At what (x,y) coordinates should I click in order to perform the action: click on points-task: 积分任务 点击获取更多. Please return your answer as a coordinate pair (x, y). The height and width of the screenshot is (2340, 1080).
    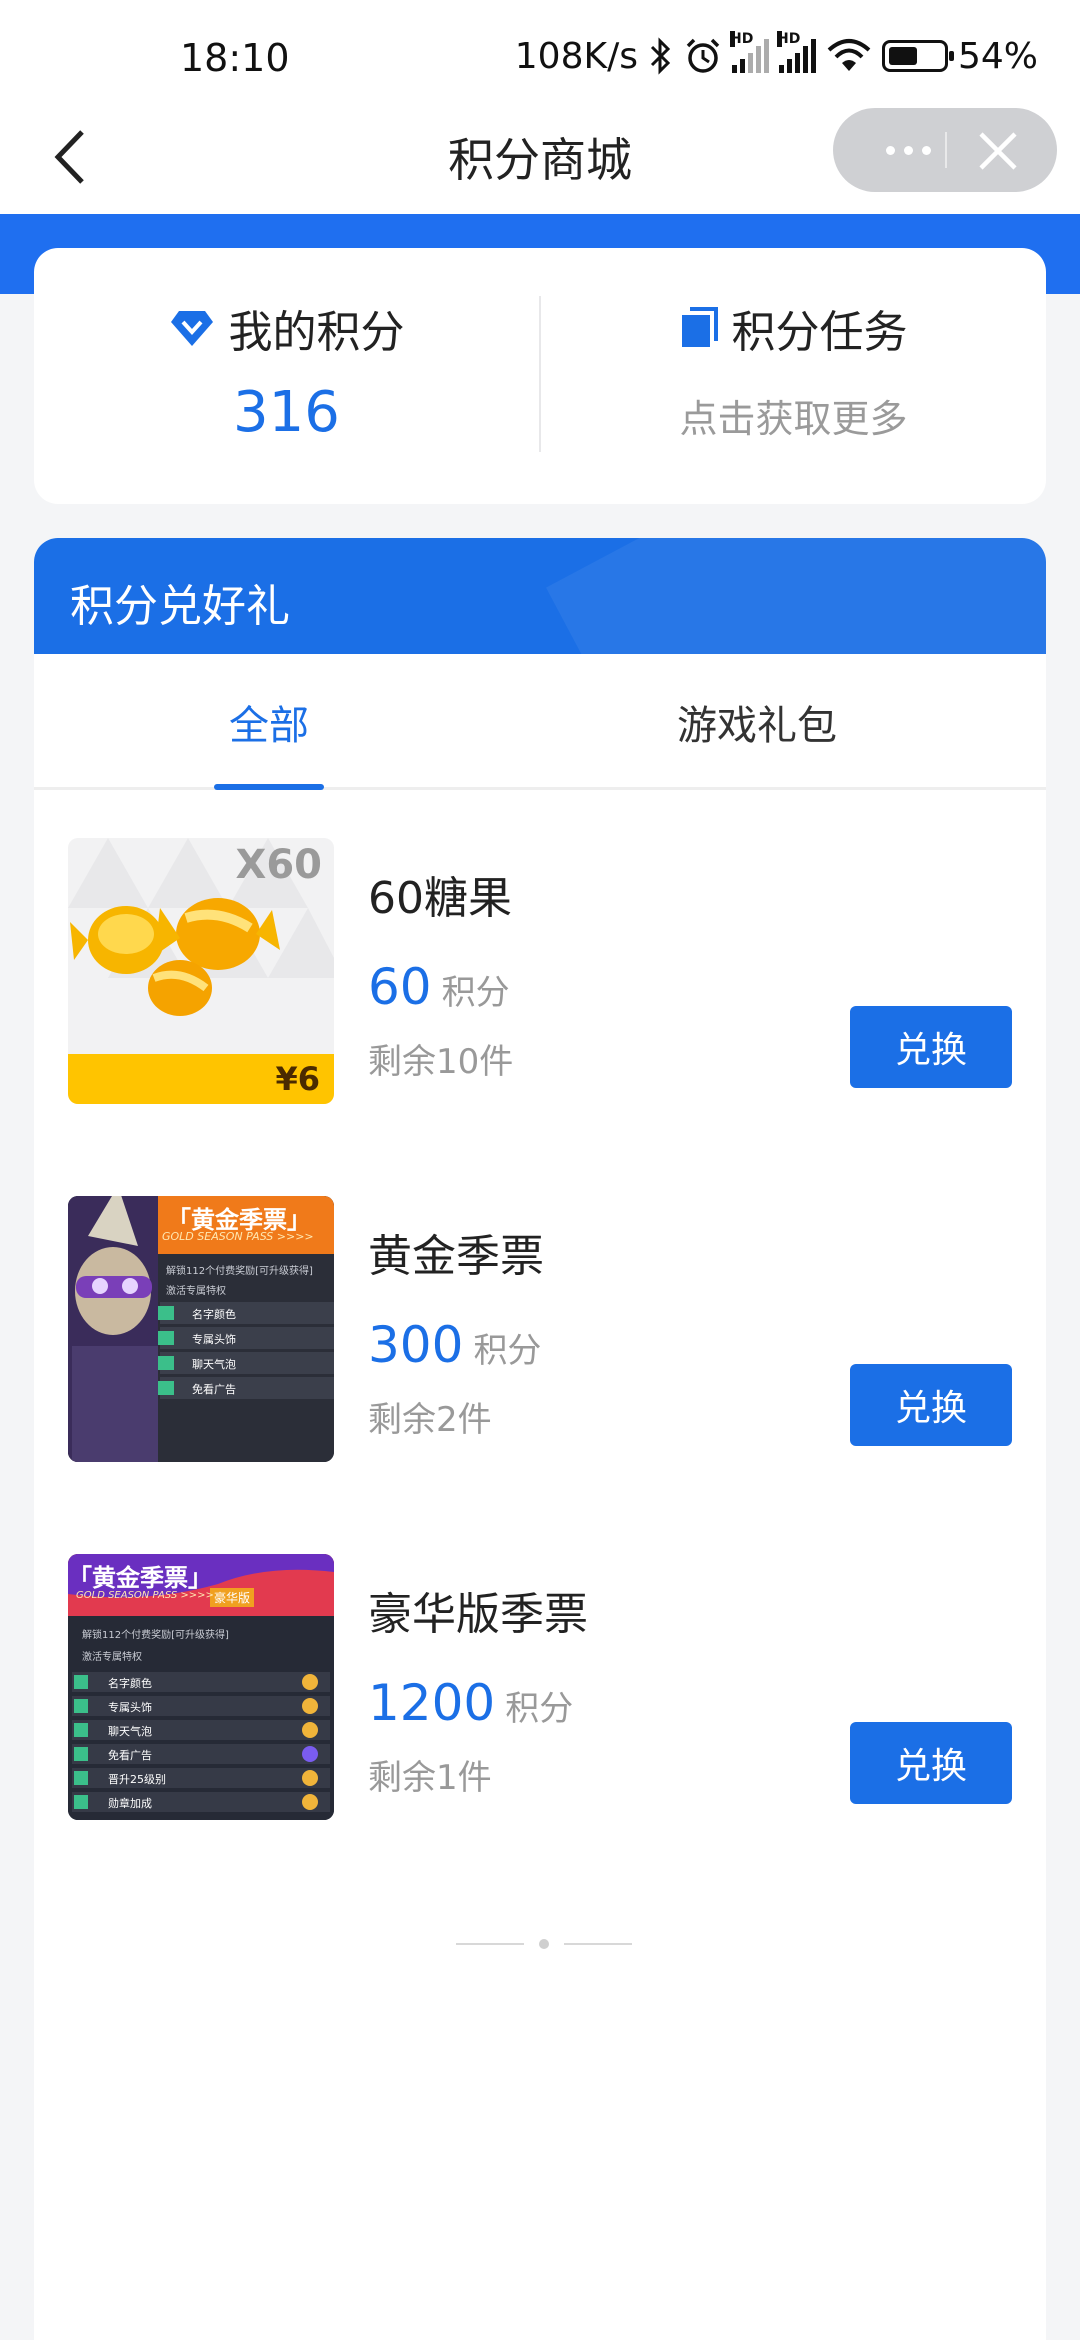
    Looking at the image, I should click on (793, 370).